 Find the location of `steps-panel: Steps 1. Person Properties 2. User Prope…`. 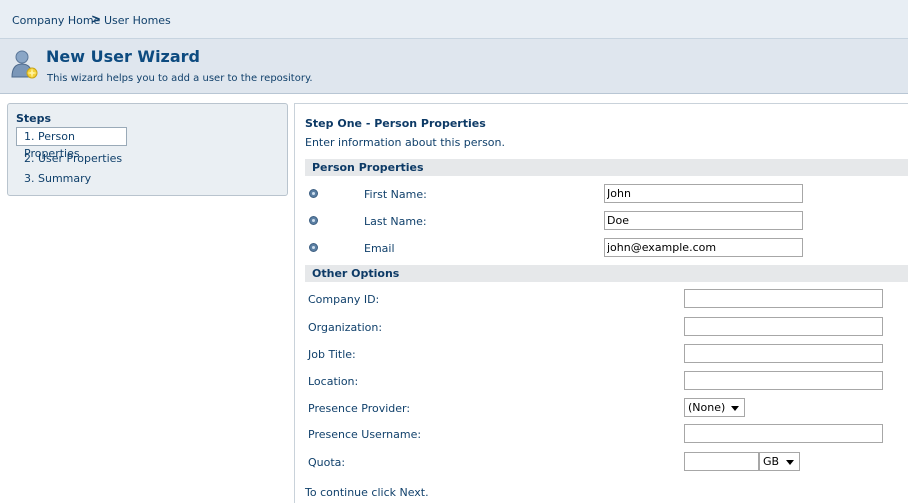

steps-panel: Steps 1. Person Properties 2. User Prope… is located at coordinates (147, 149).